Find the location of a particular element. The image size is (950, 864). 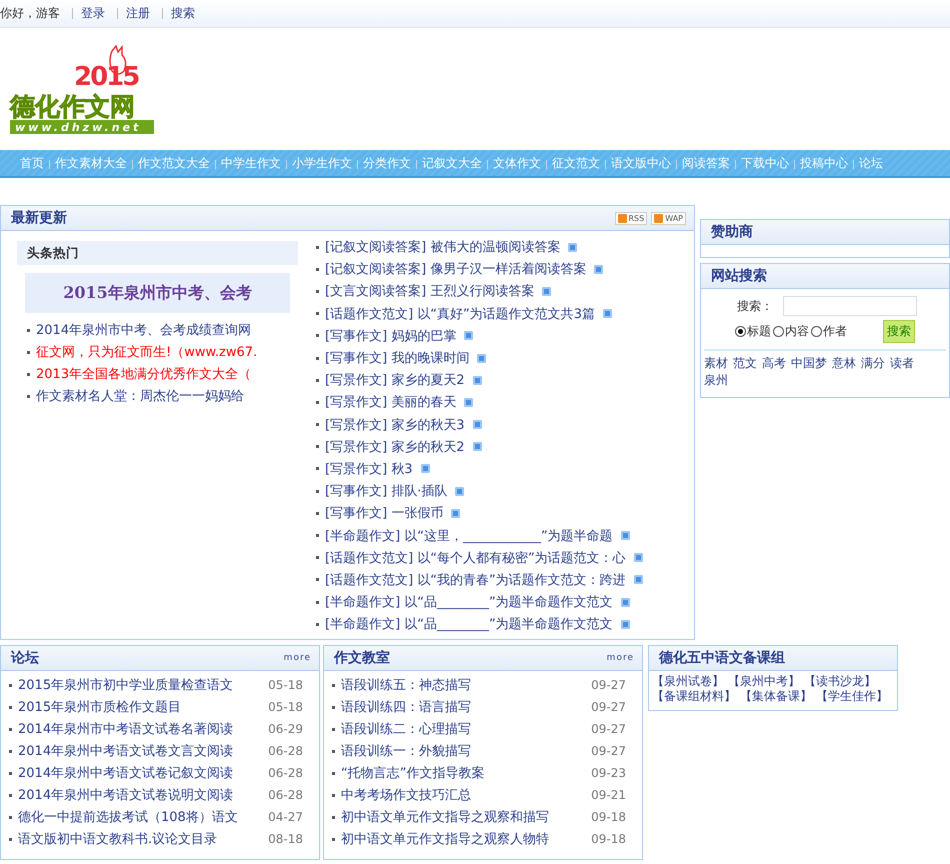

date-text: 09-21 is located at coordinates (608, 795).